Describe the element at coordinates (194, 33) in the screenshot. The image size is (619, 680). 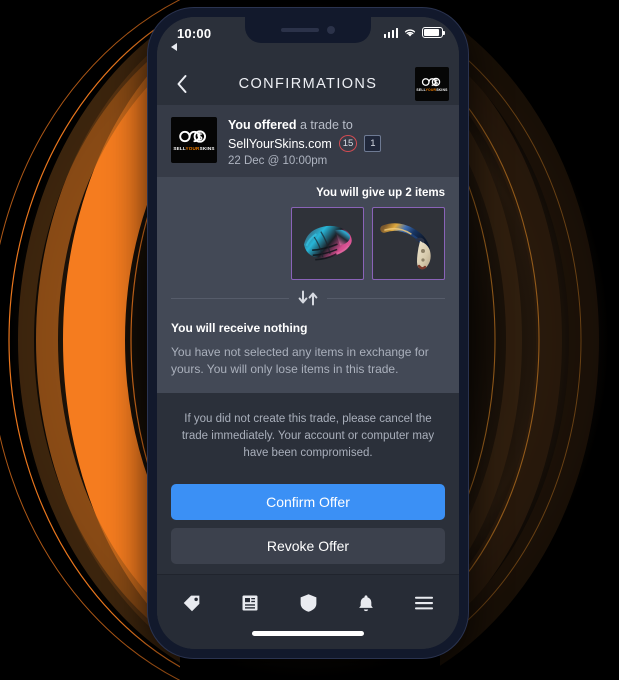
I see `status-time: 10:00` at that location.